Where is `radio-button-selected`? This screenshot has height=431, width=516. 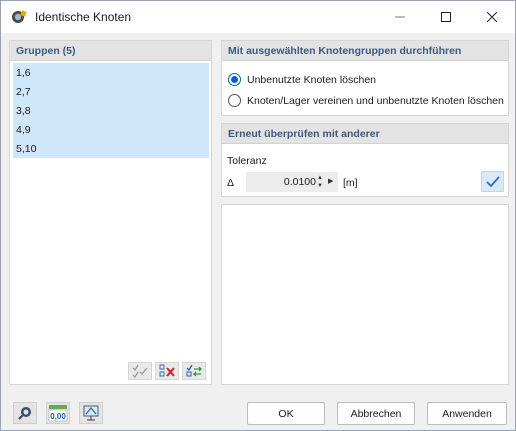
radio-button-selected is located at coordinates (234, 79).